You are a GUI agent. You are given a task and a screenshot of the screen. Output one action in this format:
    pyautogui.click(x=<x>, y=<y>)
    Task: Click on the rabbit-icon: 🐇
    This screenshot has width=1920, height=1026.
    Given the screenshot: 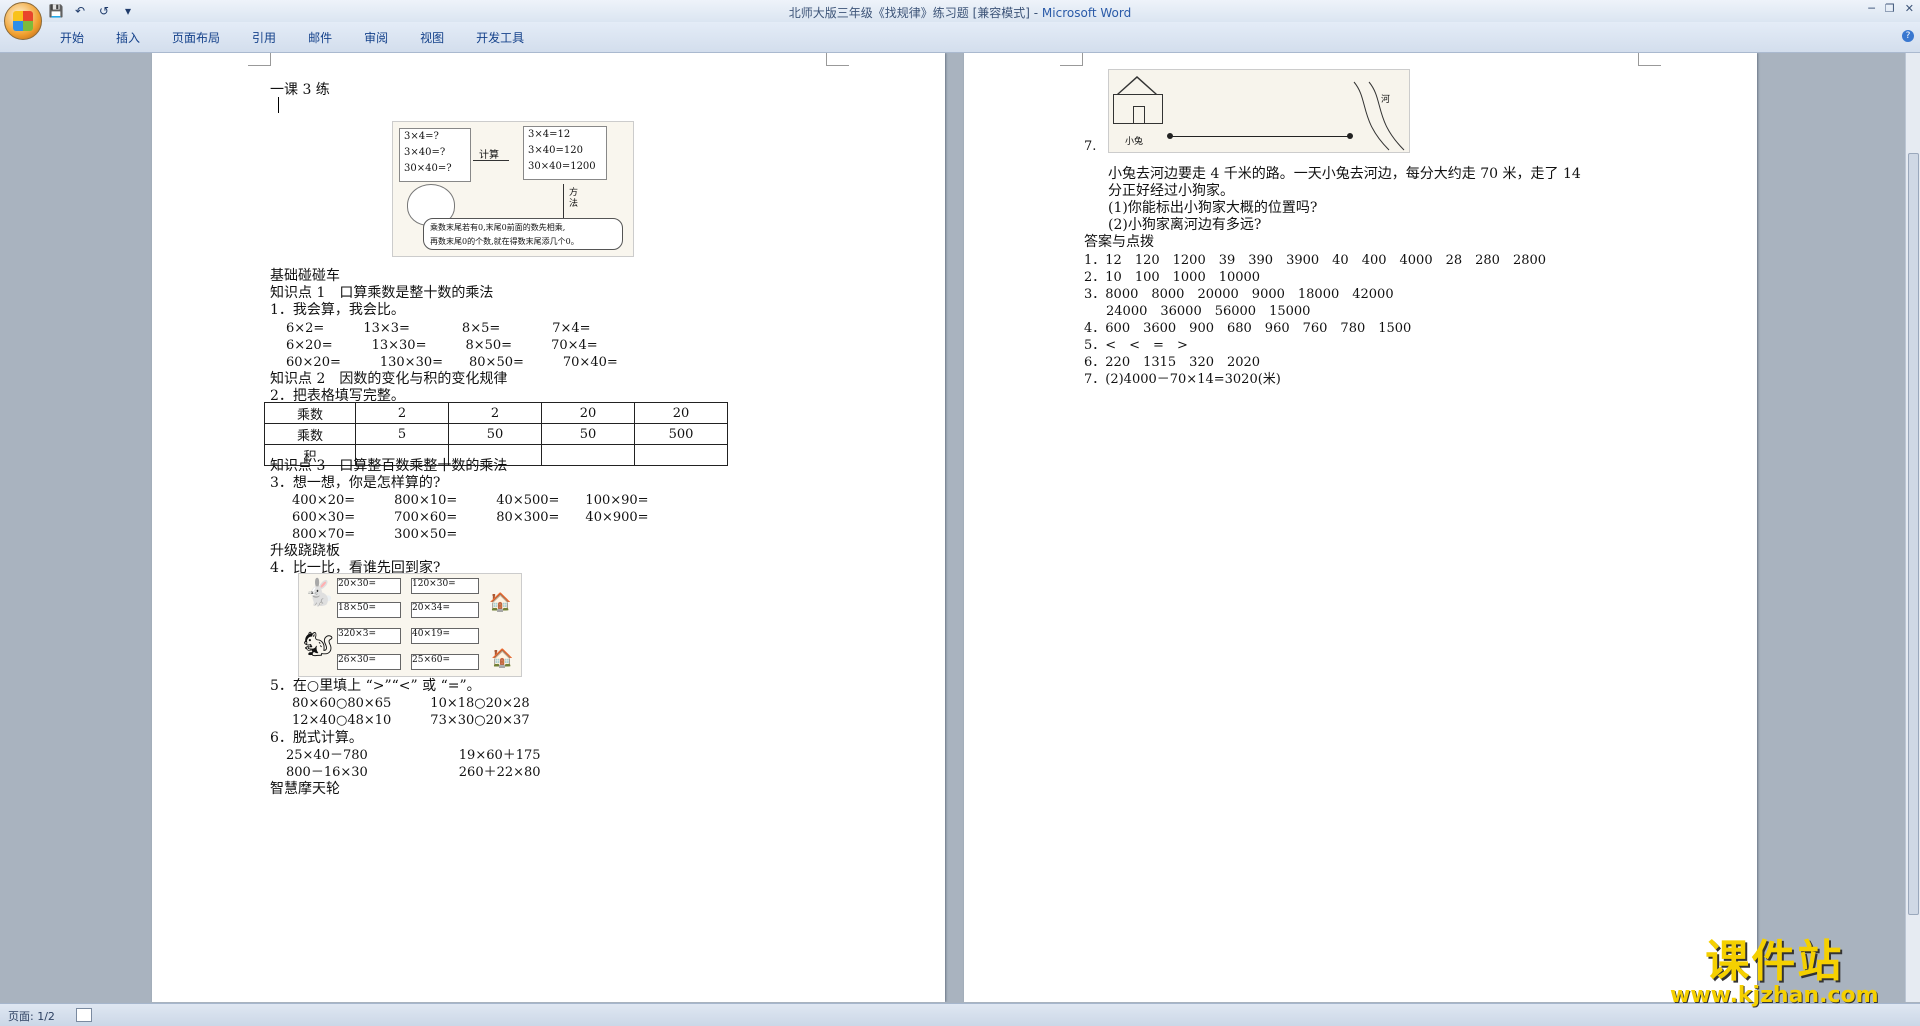 What is the action you would take?
    pyautogui.click(x=319, y=593)
    